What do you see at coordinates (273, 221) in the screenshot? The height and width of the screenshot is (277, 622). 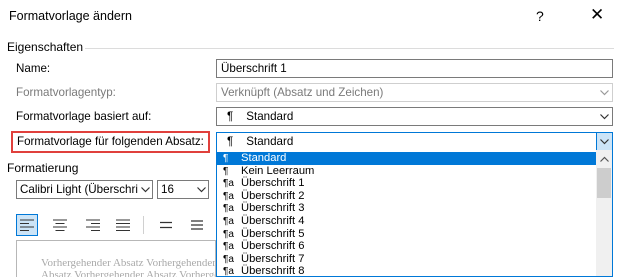 I see `dropdown-item-label: Überschrift 4` at bounding box center [273, 221].